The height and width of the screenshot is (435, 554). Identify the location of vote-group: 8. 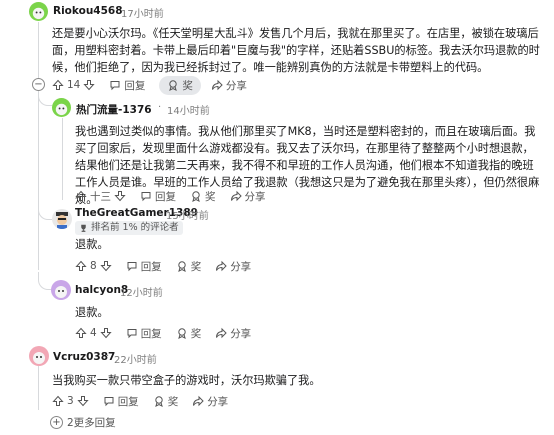
(93, 266).